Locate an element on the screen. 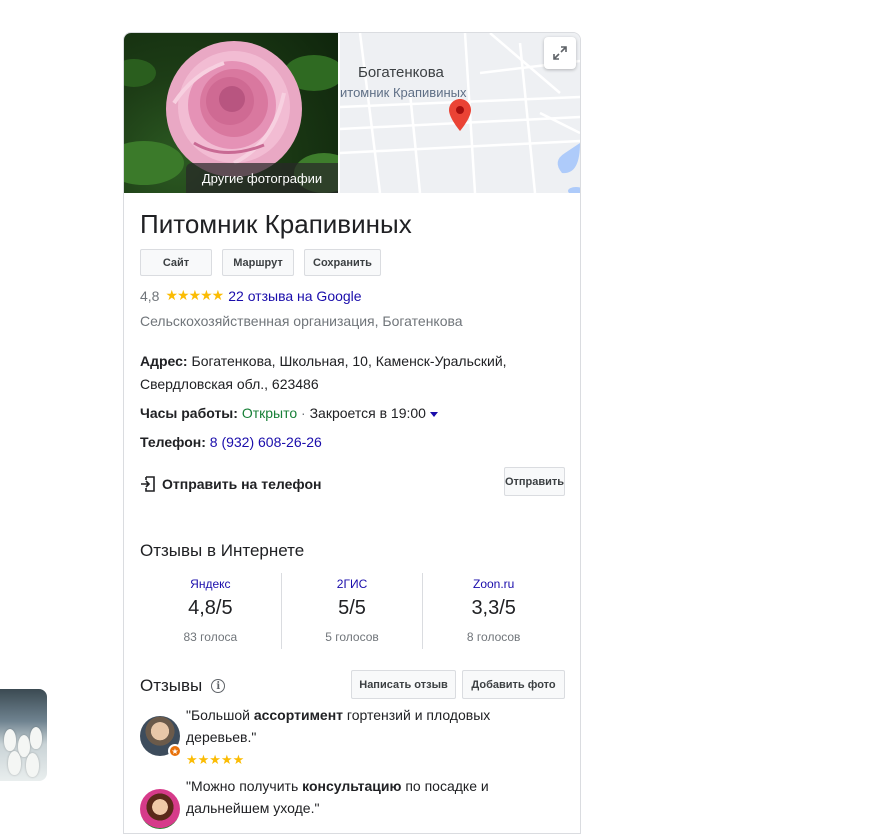  hours-dropdown: Закроется в 19:00 is located at coordinates (374, 413).